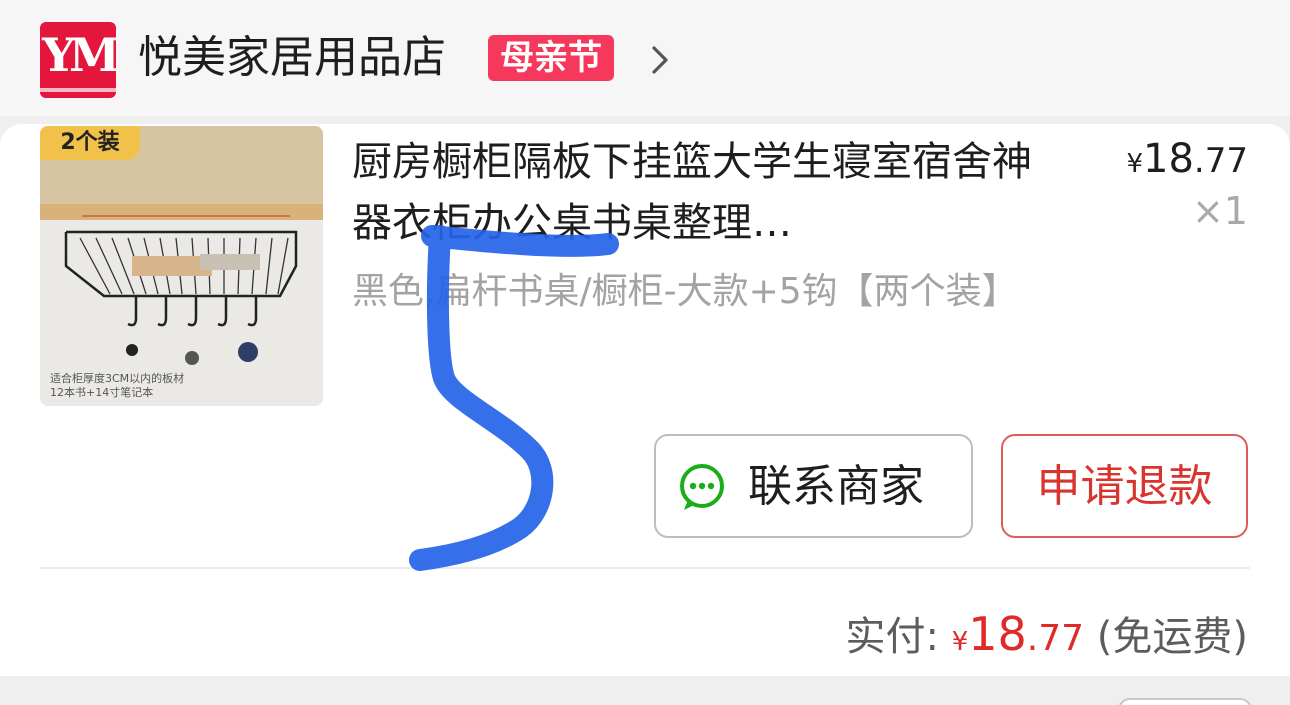  I want to click on wechat-icon, so click(702, 487).